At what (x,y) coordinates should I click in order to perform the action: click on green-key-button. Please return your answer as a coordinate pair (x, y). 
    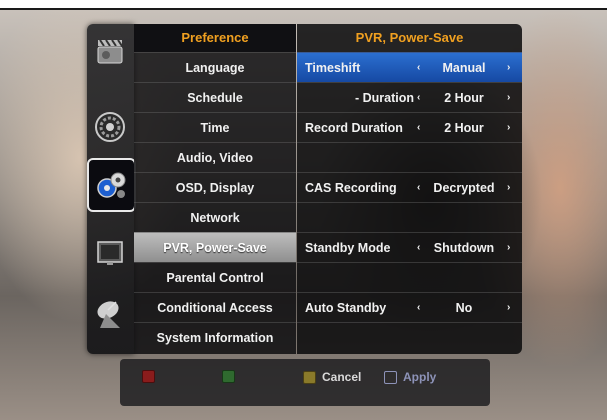
    Looking at the image, I should click on (228, 376).